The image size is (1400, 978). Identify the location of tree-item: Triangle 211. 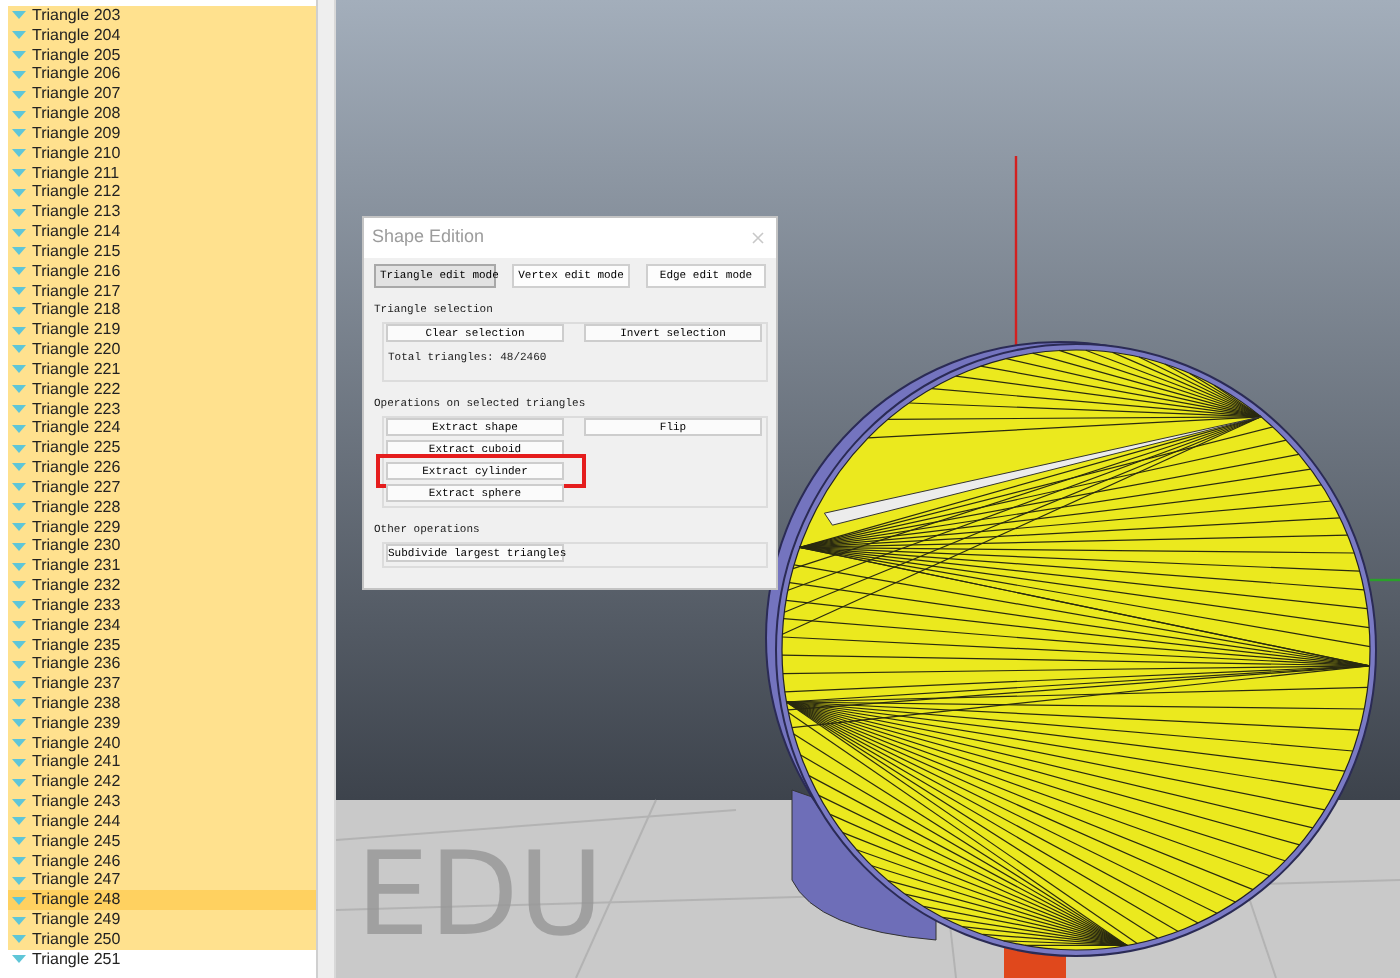
(162, 173).